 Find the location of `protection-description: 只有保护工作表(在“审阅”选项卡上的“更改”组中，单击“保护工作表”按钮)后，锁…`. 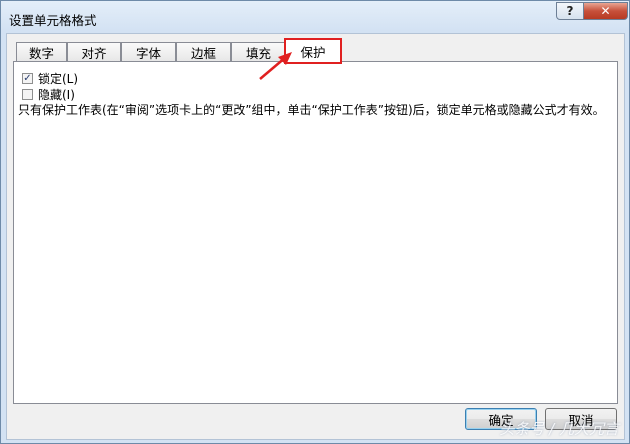

protection-description: 只有保护工作表(在“审阅”选项卡上的“更改”组中，单击“保护工作表”按钮)后，锁… is located at coordinates (311, 110).